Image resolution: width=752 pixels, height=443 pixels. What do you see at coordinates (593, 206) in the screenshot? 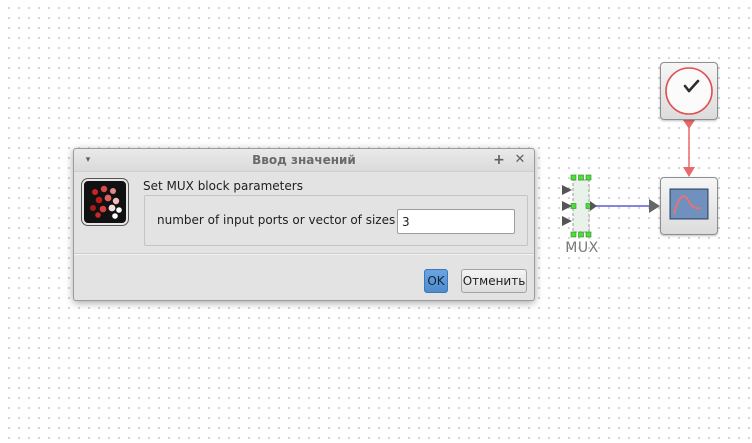
I see `mux-output-port` at bounding box center [593, 206].